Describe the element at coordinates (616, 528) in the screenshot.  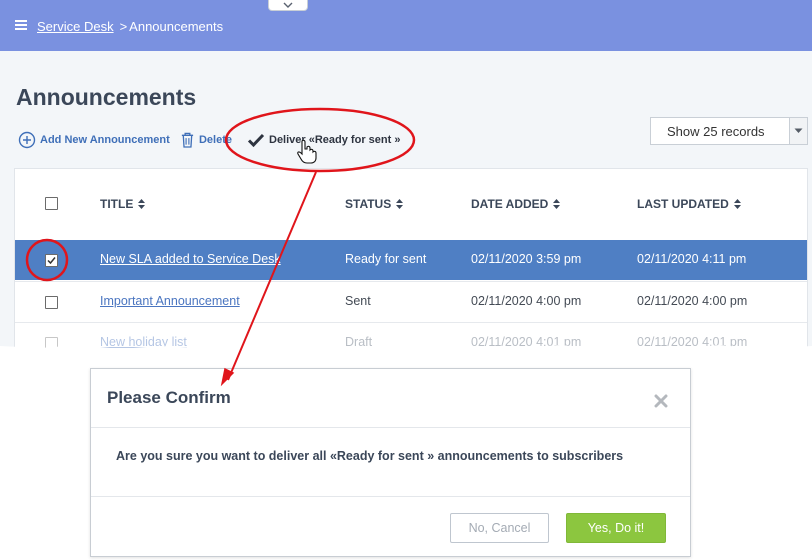
I see `confirm-button: Yes, Do it!` at that location.